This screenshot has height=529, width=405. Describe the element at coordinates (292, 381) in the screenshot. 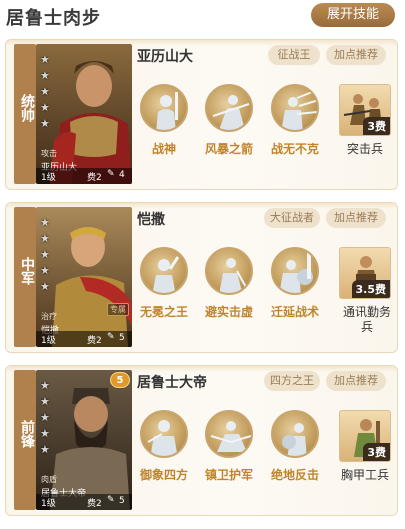

I see `title-tag: 四方之王` at that location.